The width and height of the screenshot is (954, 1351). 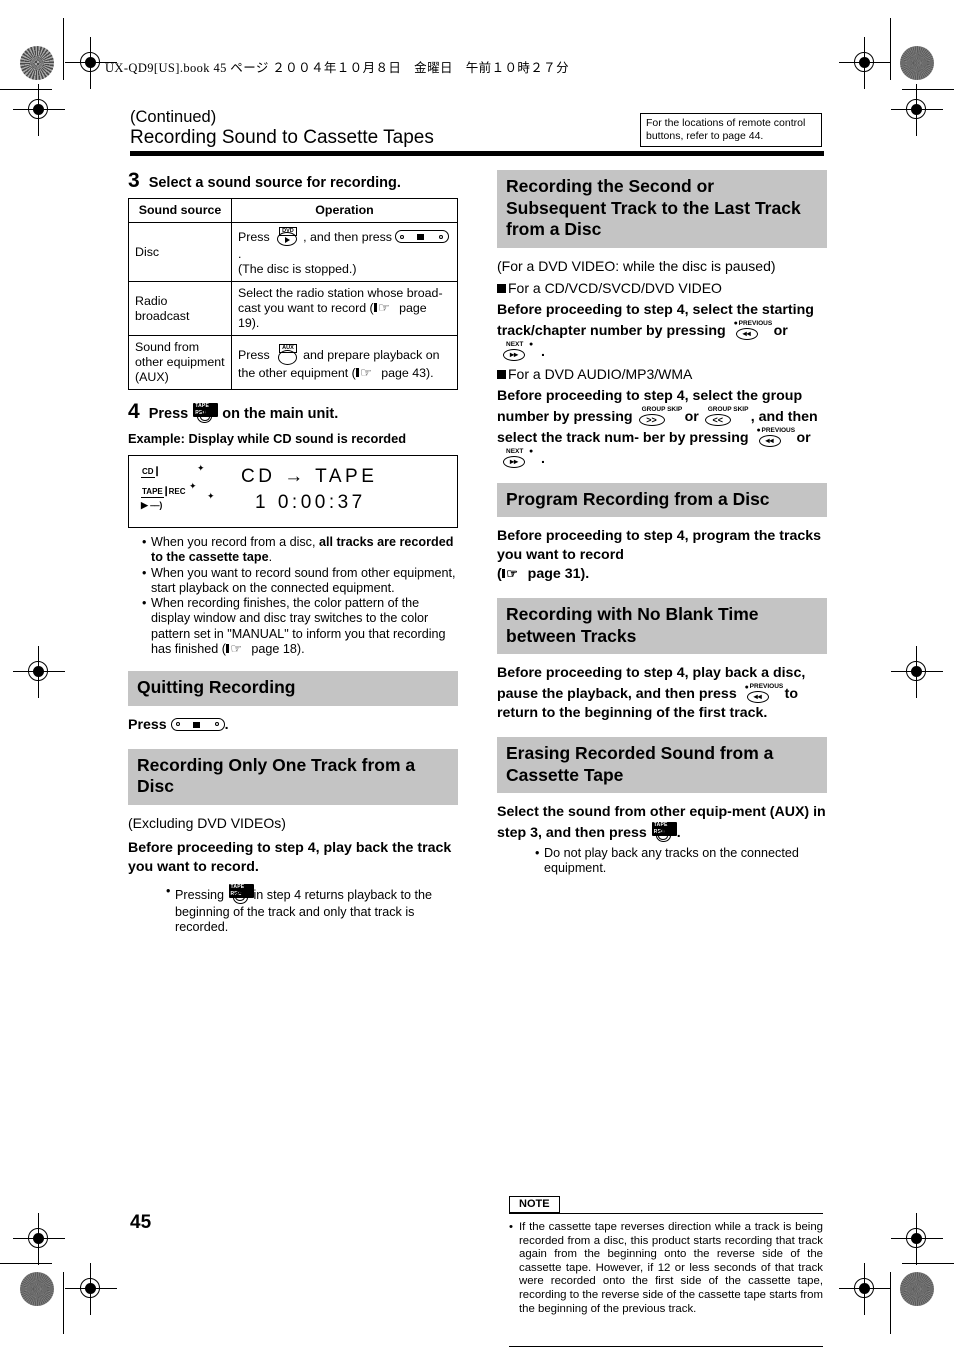 What do you see at coordinates (240, 254) in the screenshot?
I see `op-disc-post: .` at bounding box center [240, 254].